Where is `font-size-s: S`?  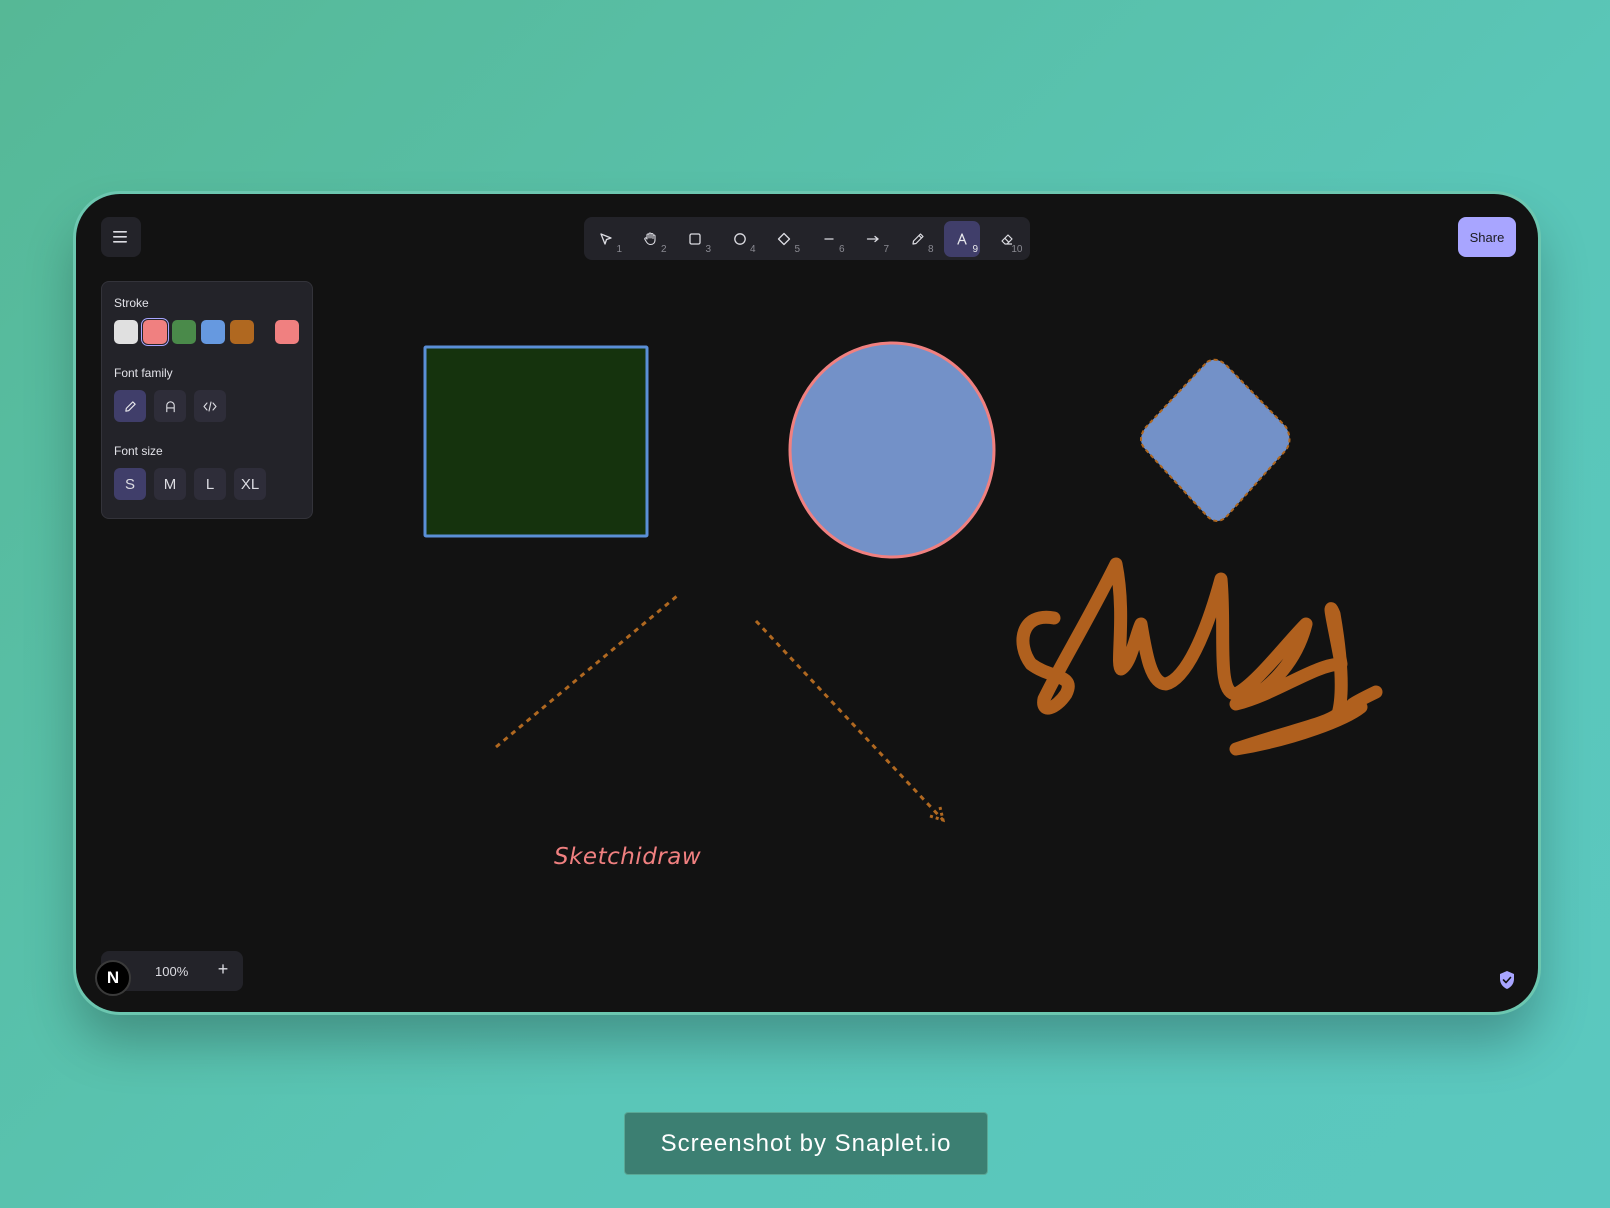
font-size-s: S is located at coordinates (130, 484).